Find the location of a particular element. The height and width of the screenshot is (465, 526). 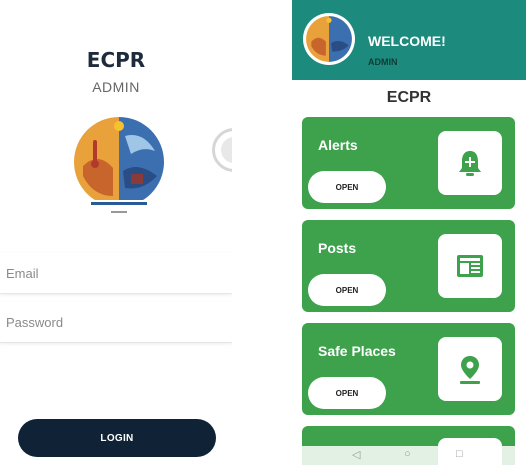

android-nav-bar: ◁ ○ □ is located at coordinates (409, 455).